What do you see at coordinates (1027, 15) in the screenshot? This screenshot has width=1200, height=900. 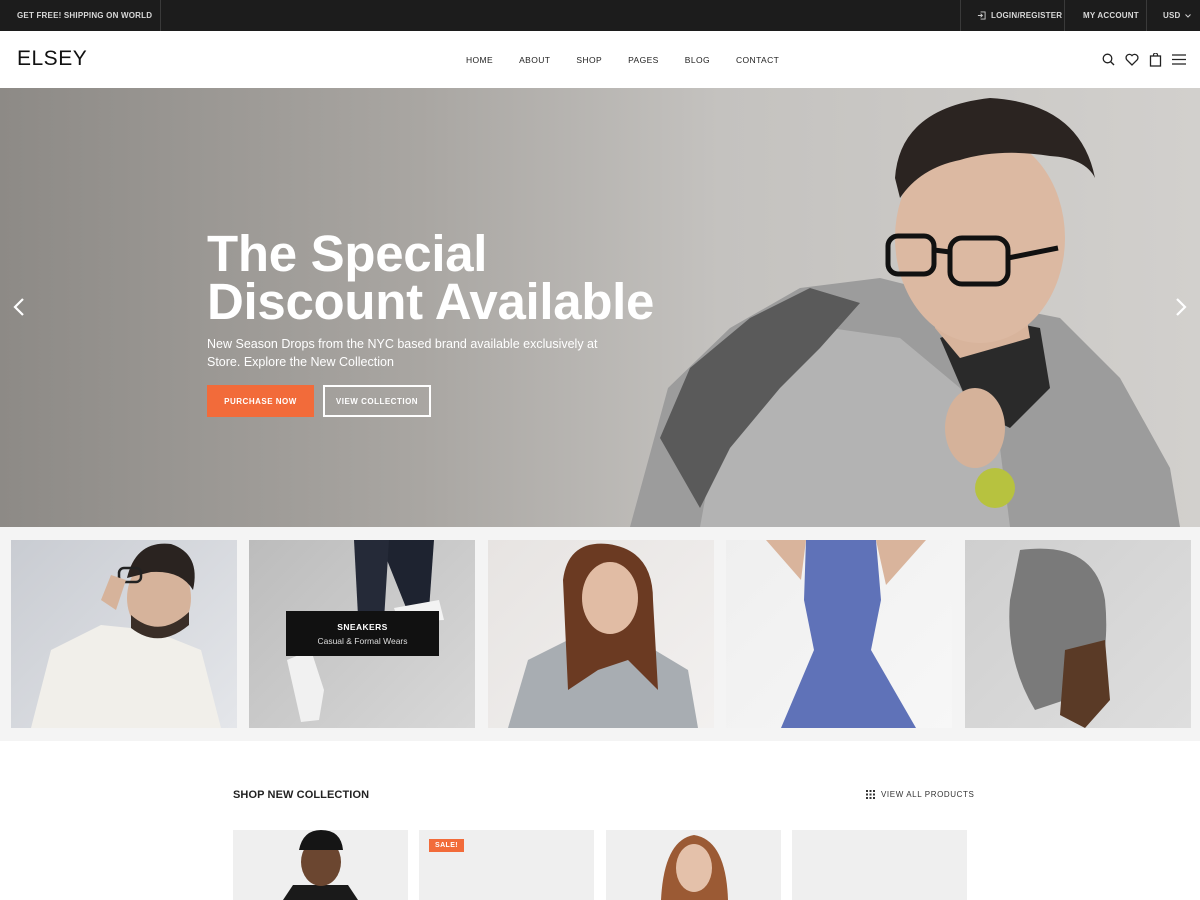 I see `login-register-label: LOGIN/REGISTER` at bounding box center [1027, 15].